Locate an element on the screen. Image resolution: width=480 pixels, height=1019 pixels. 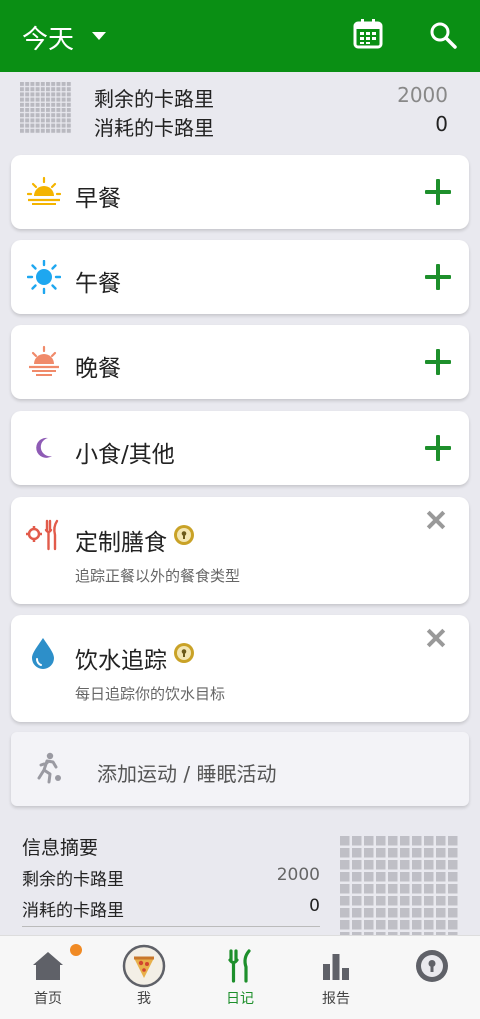
sunrise-icon is located at coordinates (44, 190).